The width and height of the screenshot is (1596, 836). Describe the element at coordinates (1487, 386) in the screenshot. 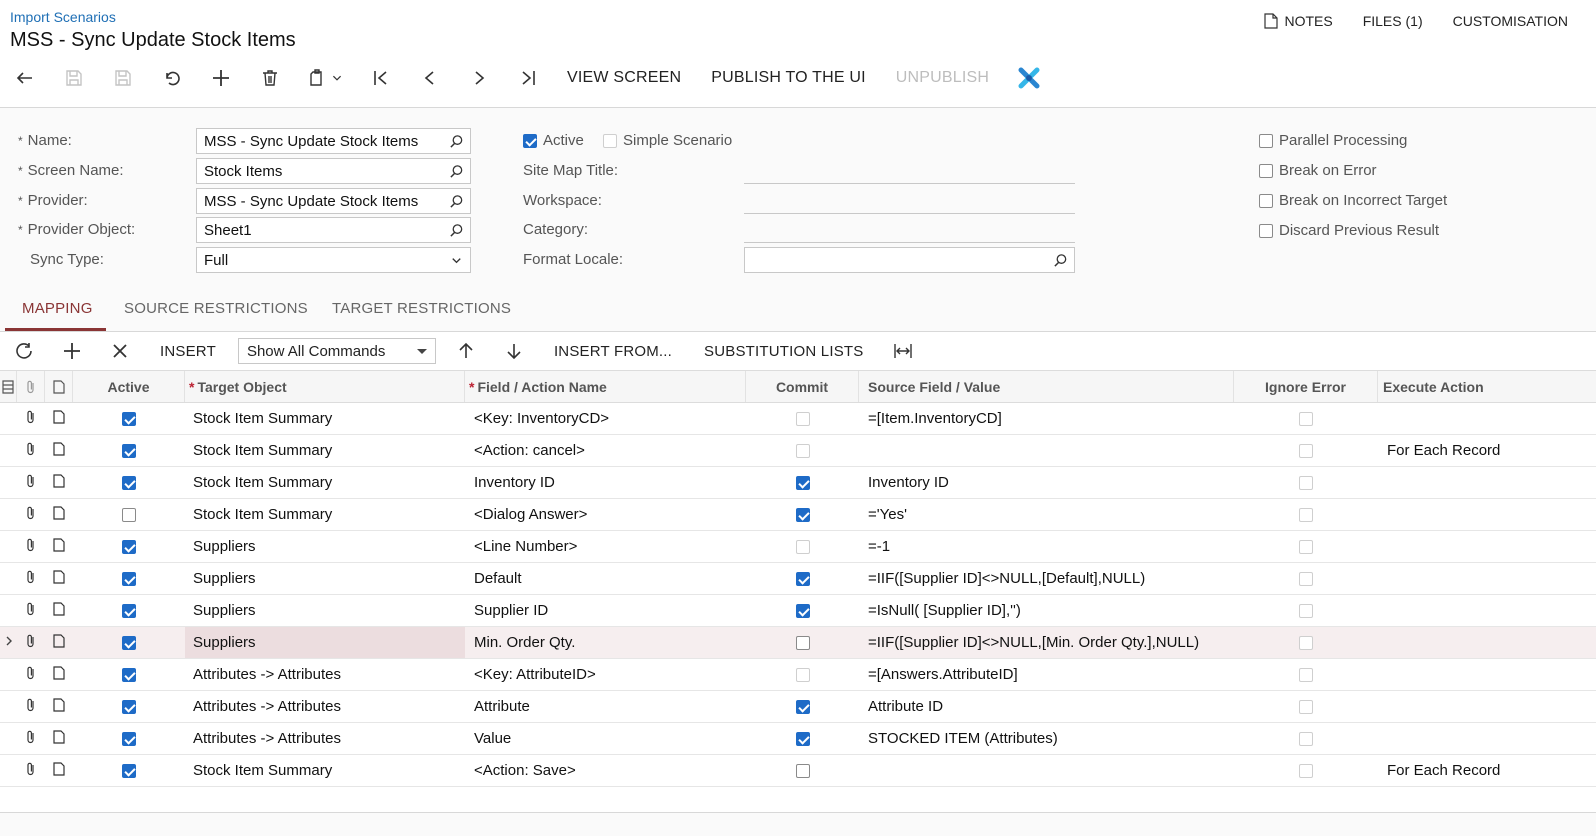

I see `execute-action-column-header: Execute Action` at that location.